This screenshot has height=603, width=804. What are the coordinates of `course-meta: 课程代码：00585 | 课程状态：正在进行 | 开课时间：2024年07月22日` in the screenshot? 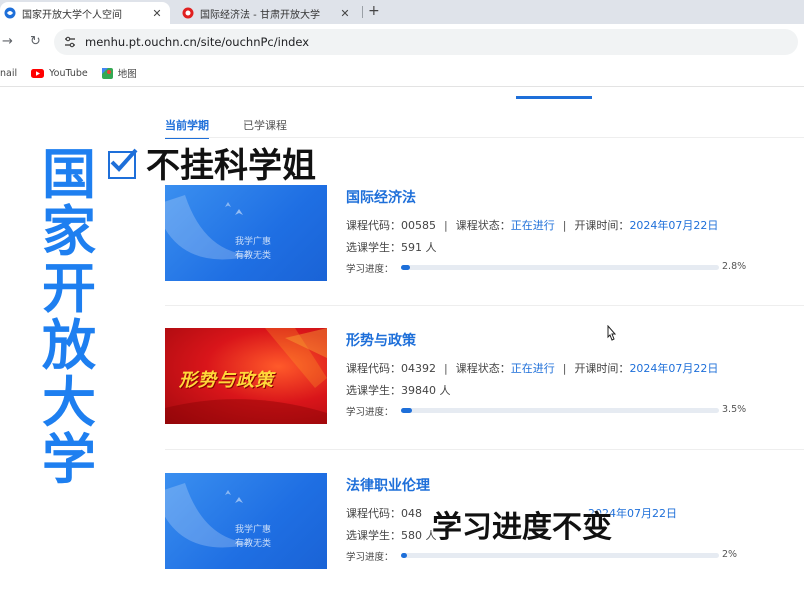 It's located at (532, 225).